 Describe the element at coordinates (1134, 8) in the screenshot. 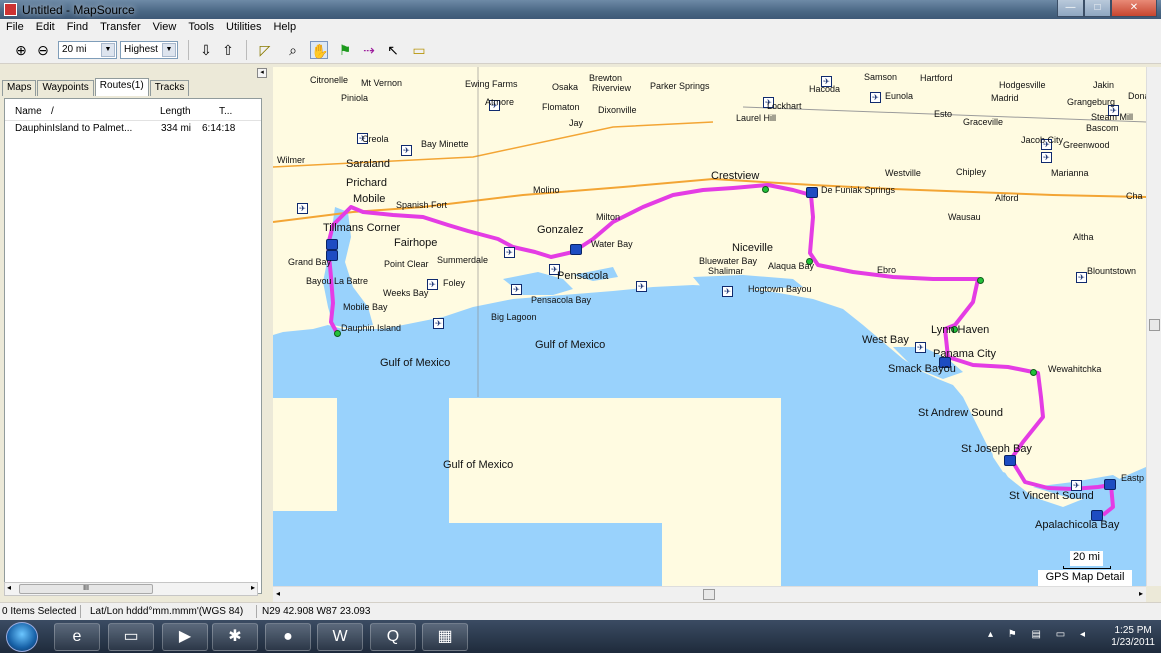

I see `close-button: ✕` at that location.